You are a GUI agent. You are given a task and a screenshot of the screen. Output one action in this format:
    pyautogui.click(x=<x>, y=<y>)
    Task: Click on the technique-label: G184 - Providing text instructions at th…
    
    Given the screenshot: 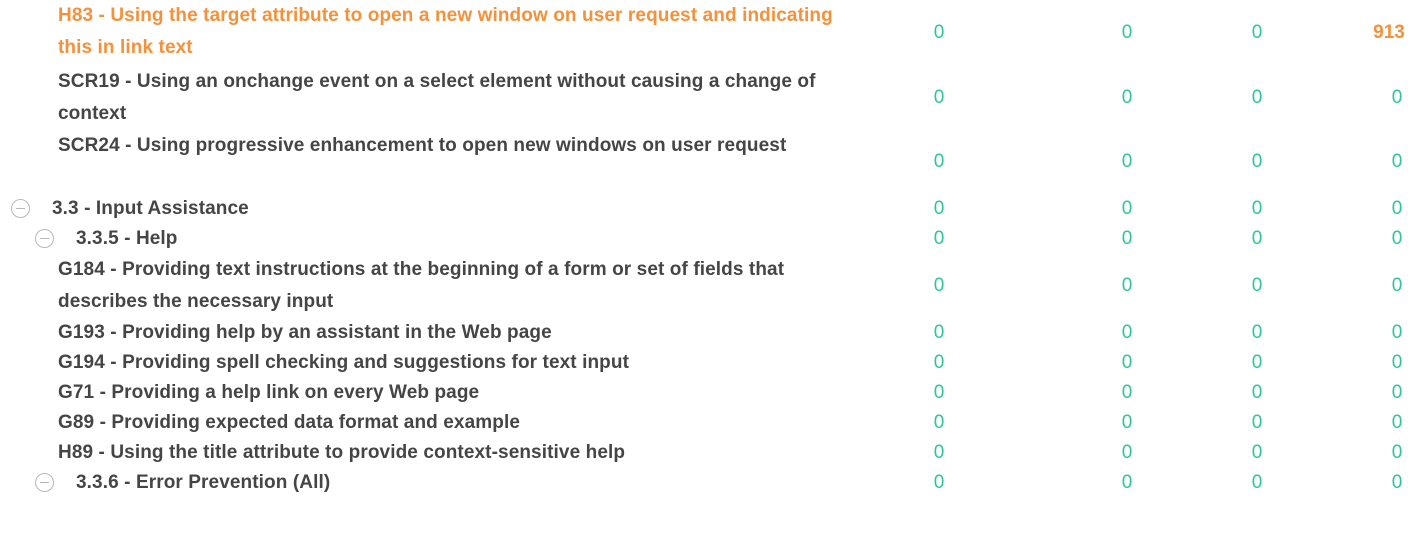 What is the action you would take?
    pyautogui.click(x=448, y=286)
    